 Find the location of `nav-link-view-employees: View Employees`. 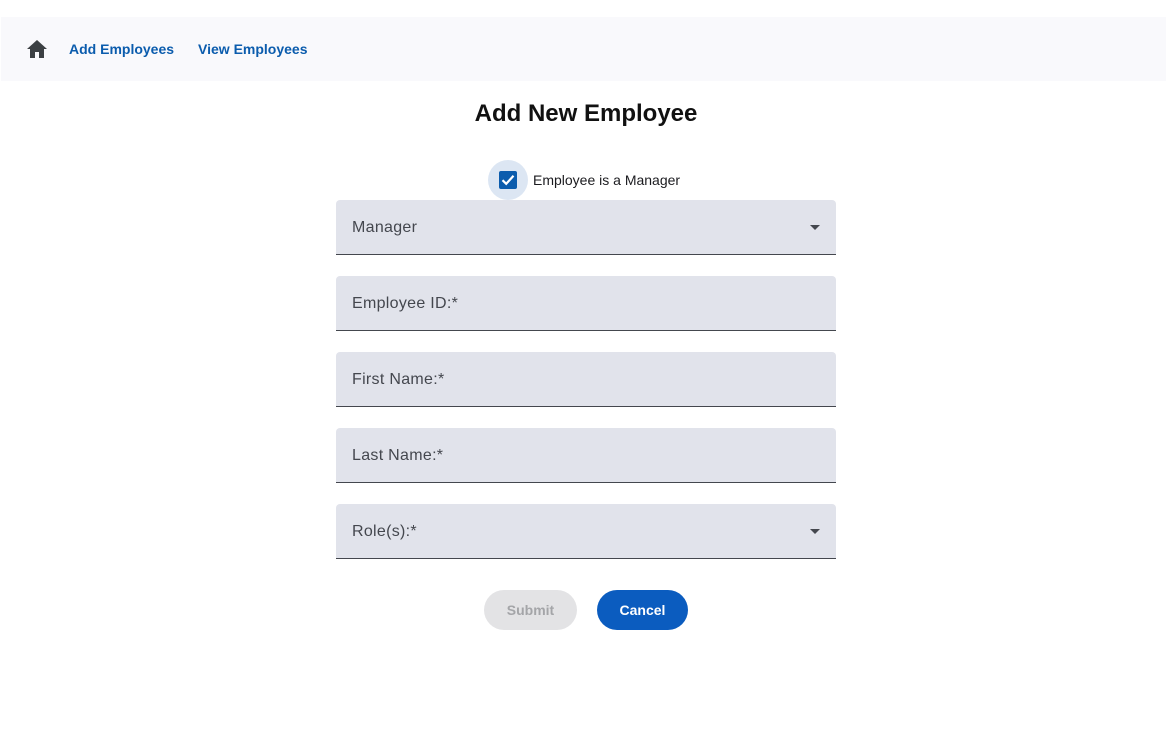

nav-link-view-employees: View Employees is located at coordinates (252, 49).